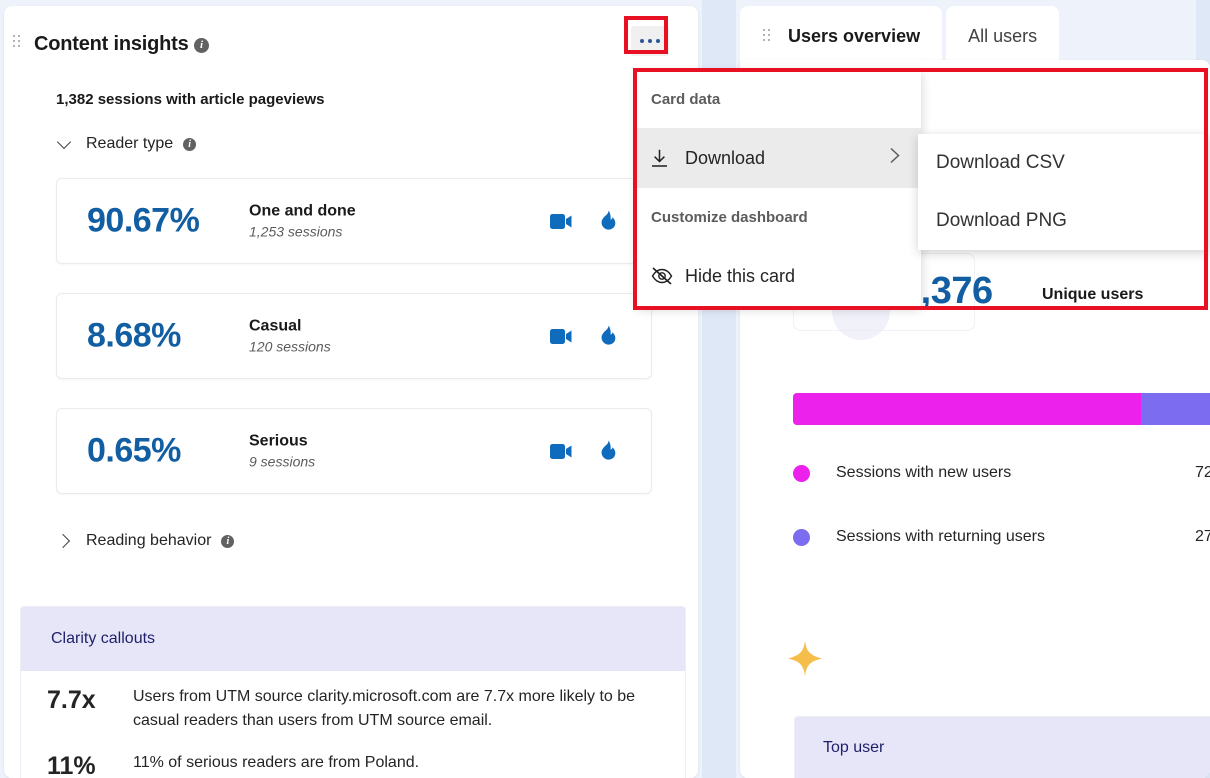 Image resolution: width=1210 pixels, height=778 pixels. What do you see at coordinates (65, 144) in the screenshot?
I see `chevron-down-icon` at bounding box center [65, 144].